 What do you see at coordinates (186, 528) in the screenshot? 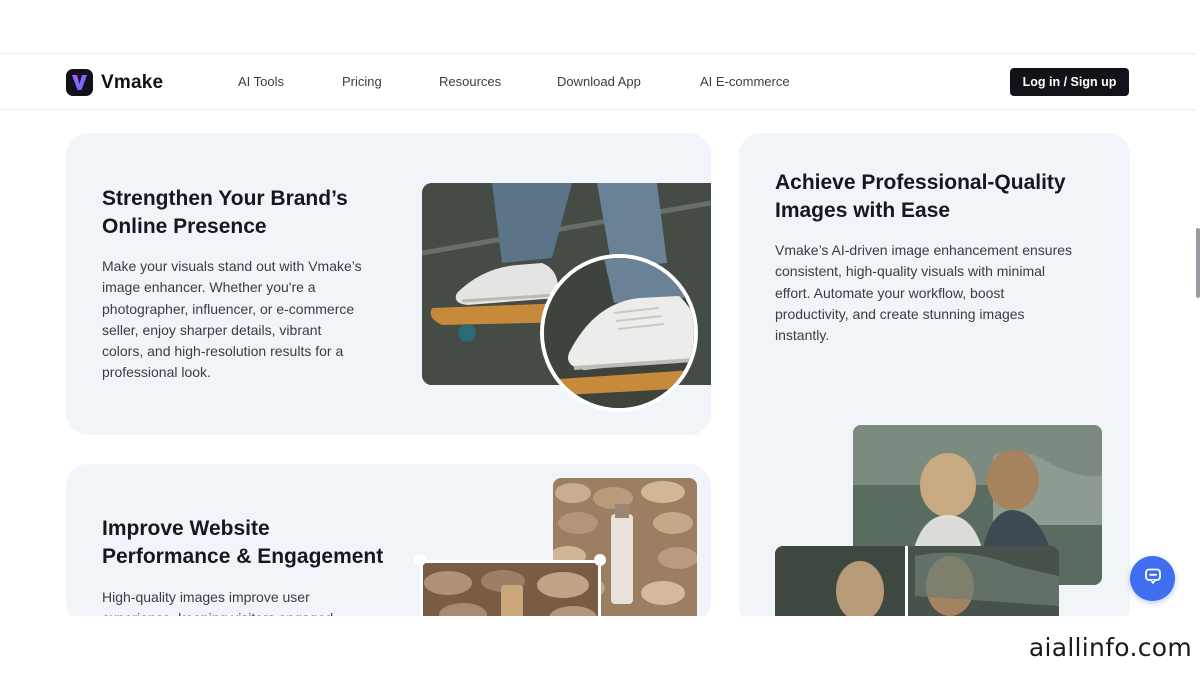
I see `card-title-line: Improve Website` at bounding box center [186, 528].